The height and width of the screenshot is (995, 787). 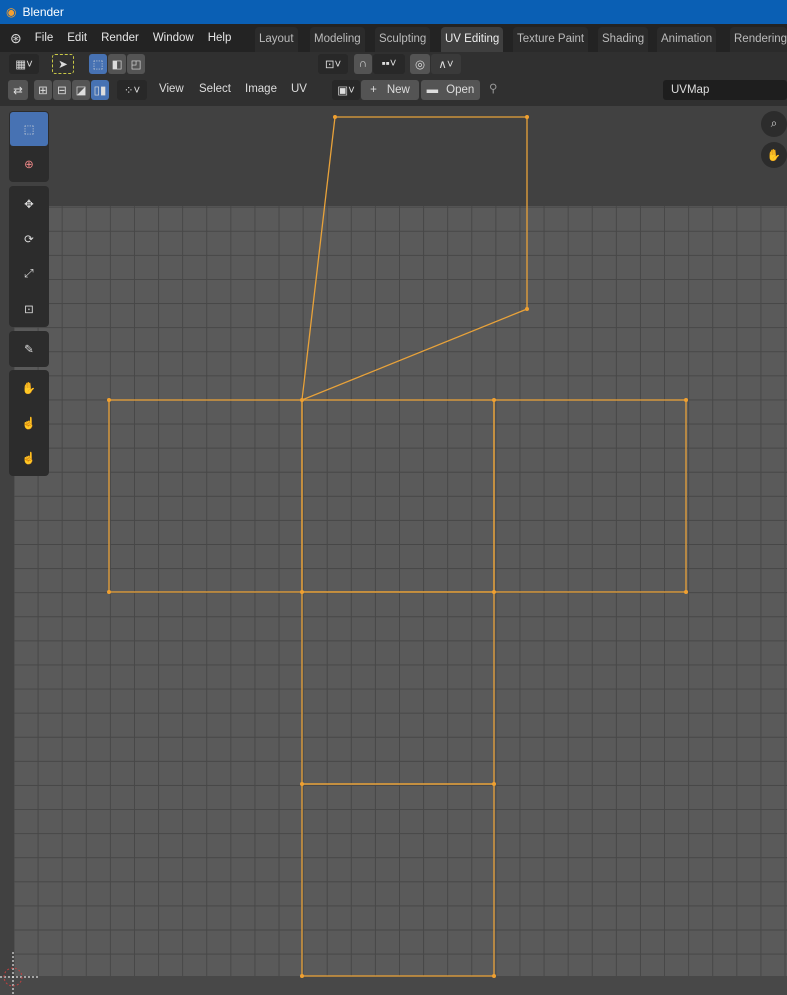 What do you see at coordinates (398, 688) in the screenshot?
I see `uv-face-lower` at bounding box center [398, 688].